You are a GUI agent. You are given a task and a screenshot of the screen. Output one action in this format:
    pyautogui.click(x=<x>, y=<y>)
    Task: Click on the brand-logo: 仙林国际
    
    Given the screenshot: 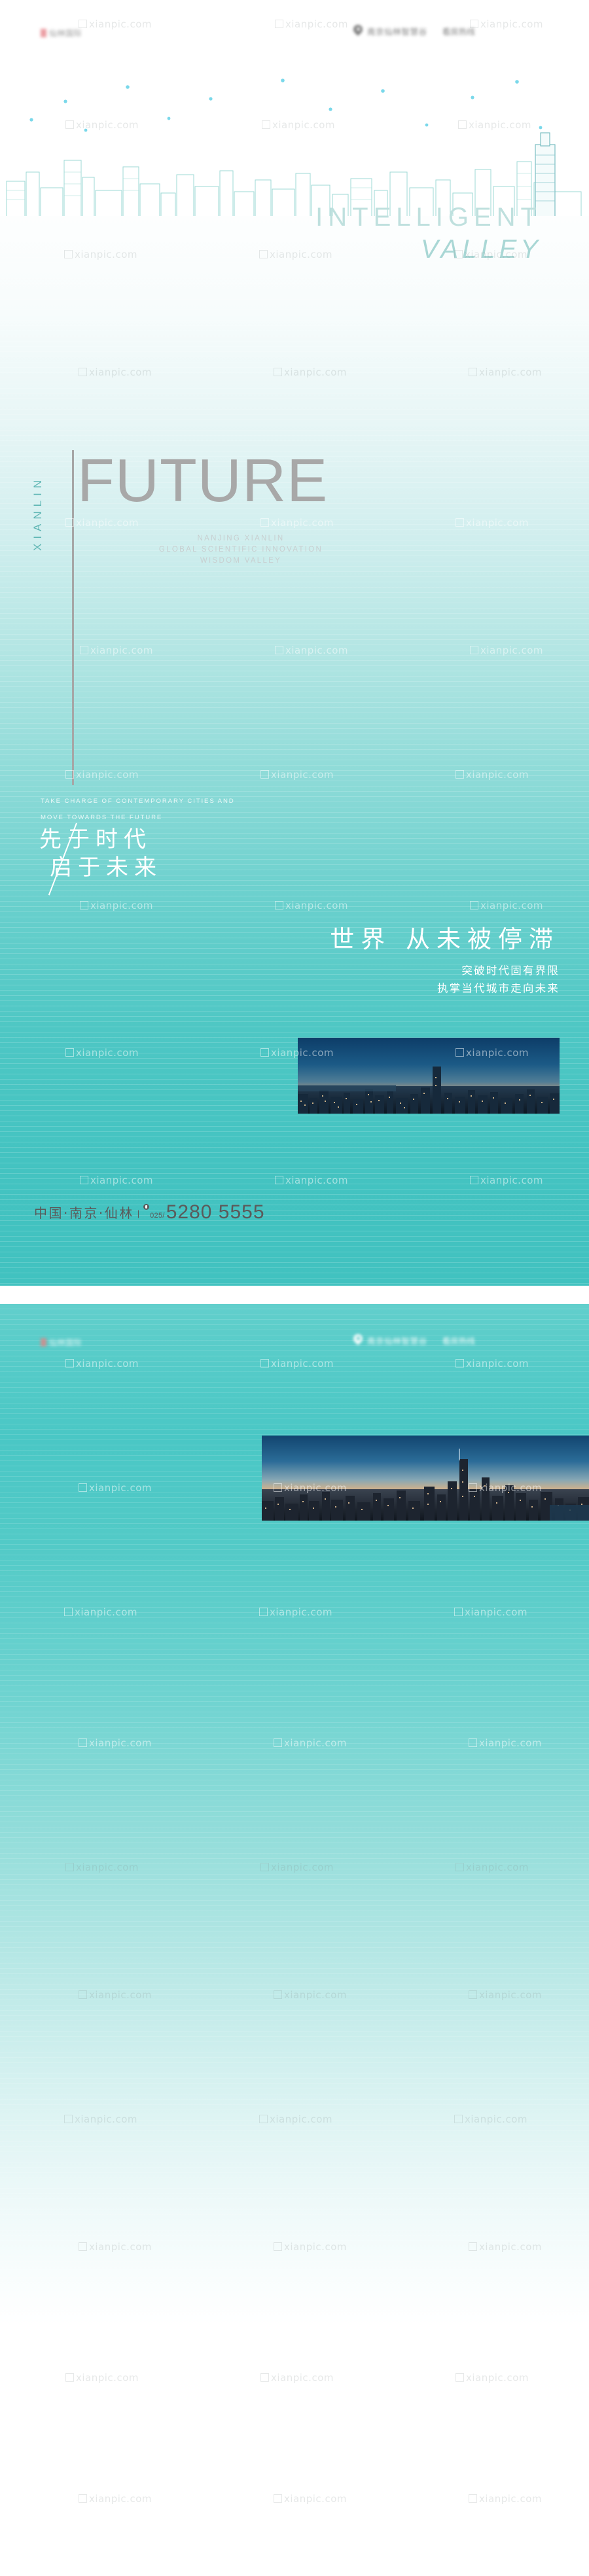 What is the action you would take?
    pyautogui.click(x=62, y=33)
    